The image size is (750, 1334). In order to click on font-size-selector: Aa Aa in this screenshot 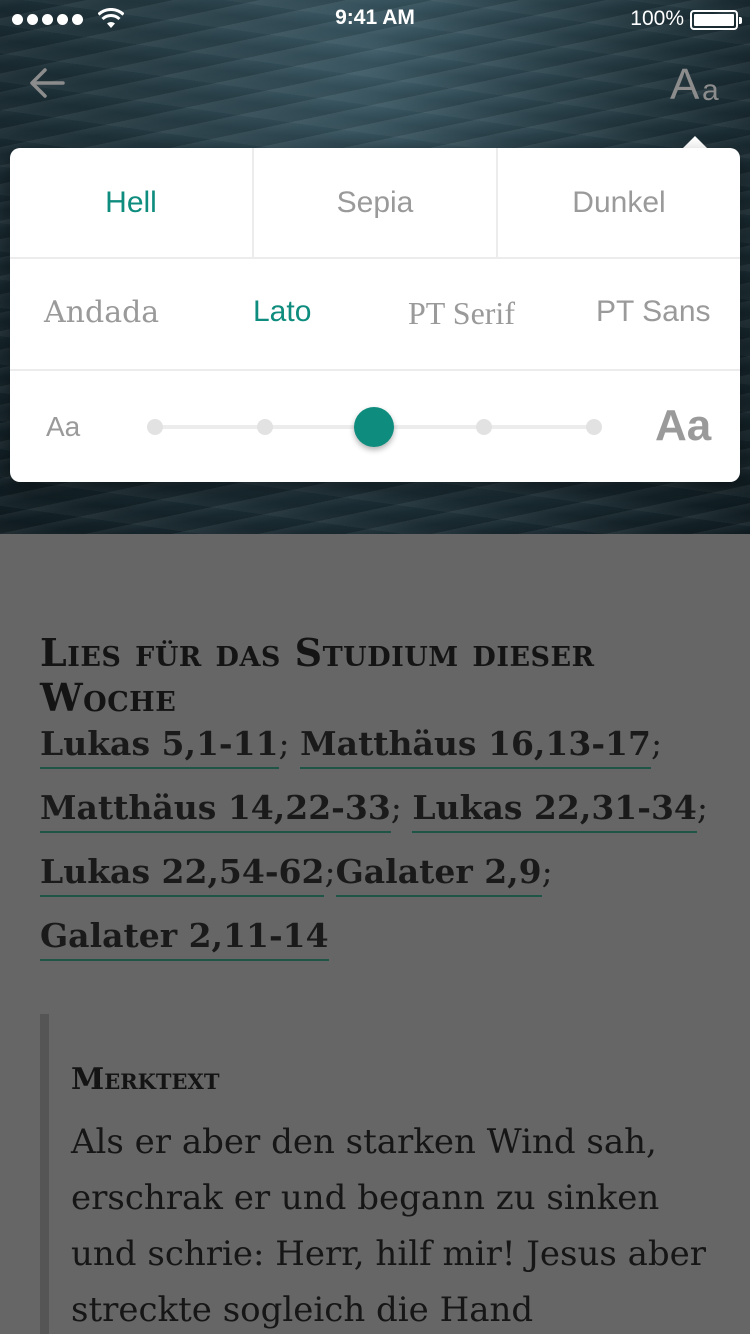, I will do `click(375, 426)`.